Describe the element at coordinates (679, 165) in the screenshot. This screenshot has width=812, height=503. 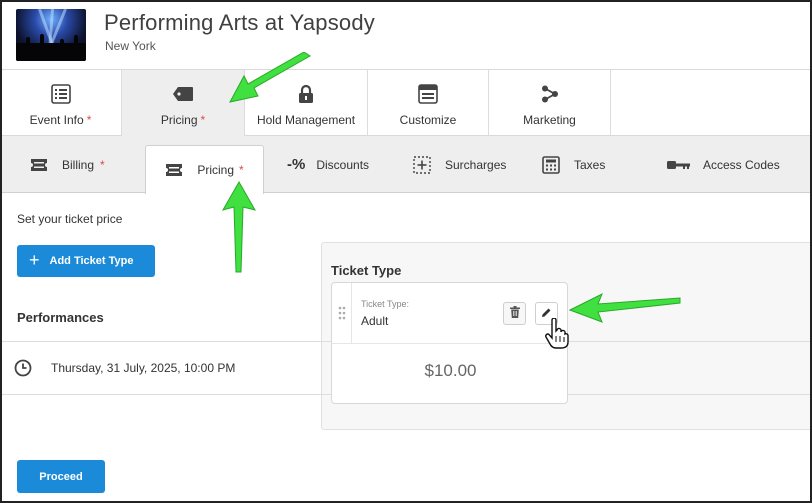
I see `key-icon` at that location.